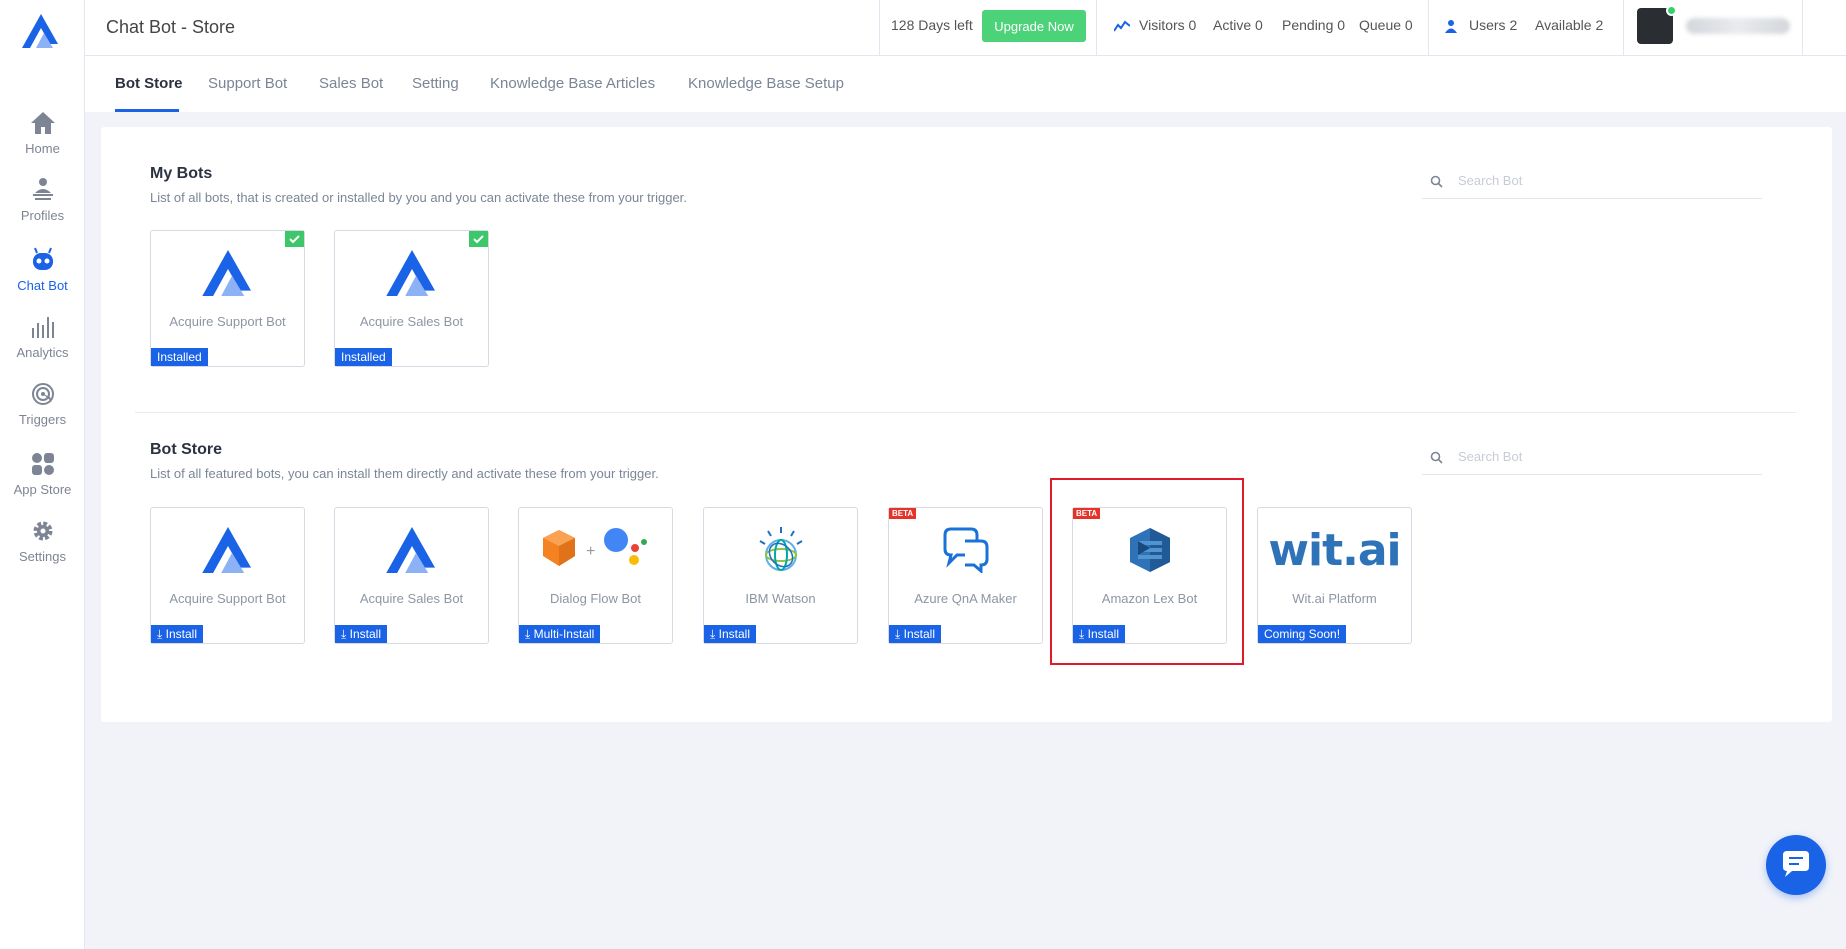  What do you see at coordinates (42, 464) in the screenshot?
I see `app-store-icon` at bounding box center [42, 464].